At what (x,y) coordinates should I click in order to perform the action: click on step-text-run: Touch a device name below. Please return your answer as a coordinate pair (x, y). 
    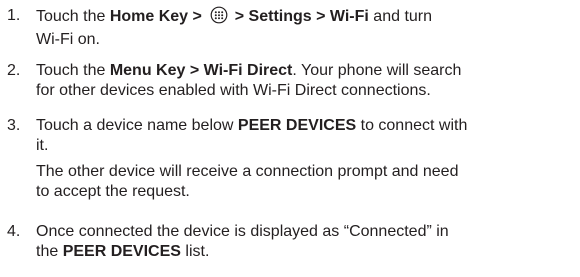
    Looking at the image, I should click on (137, 125).